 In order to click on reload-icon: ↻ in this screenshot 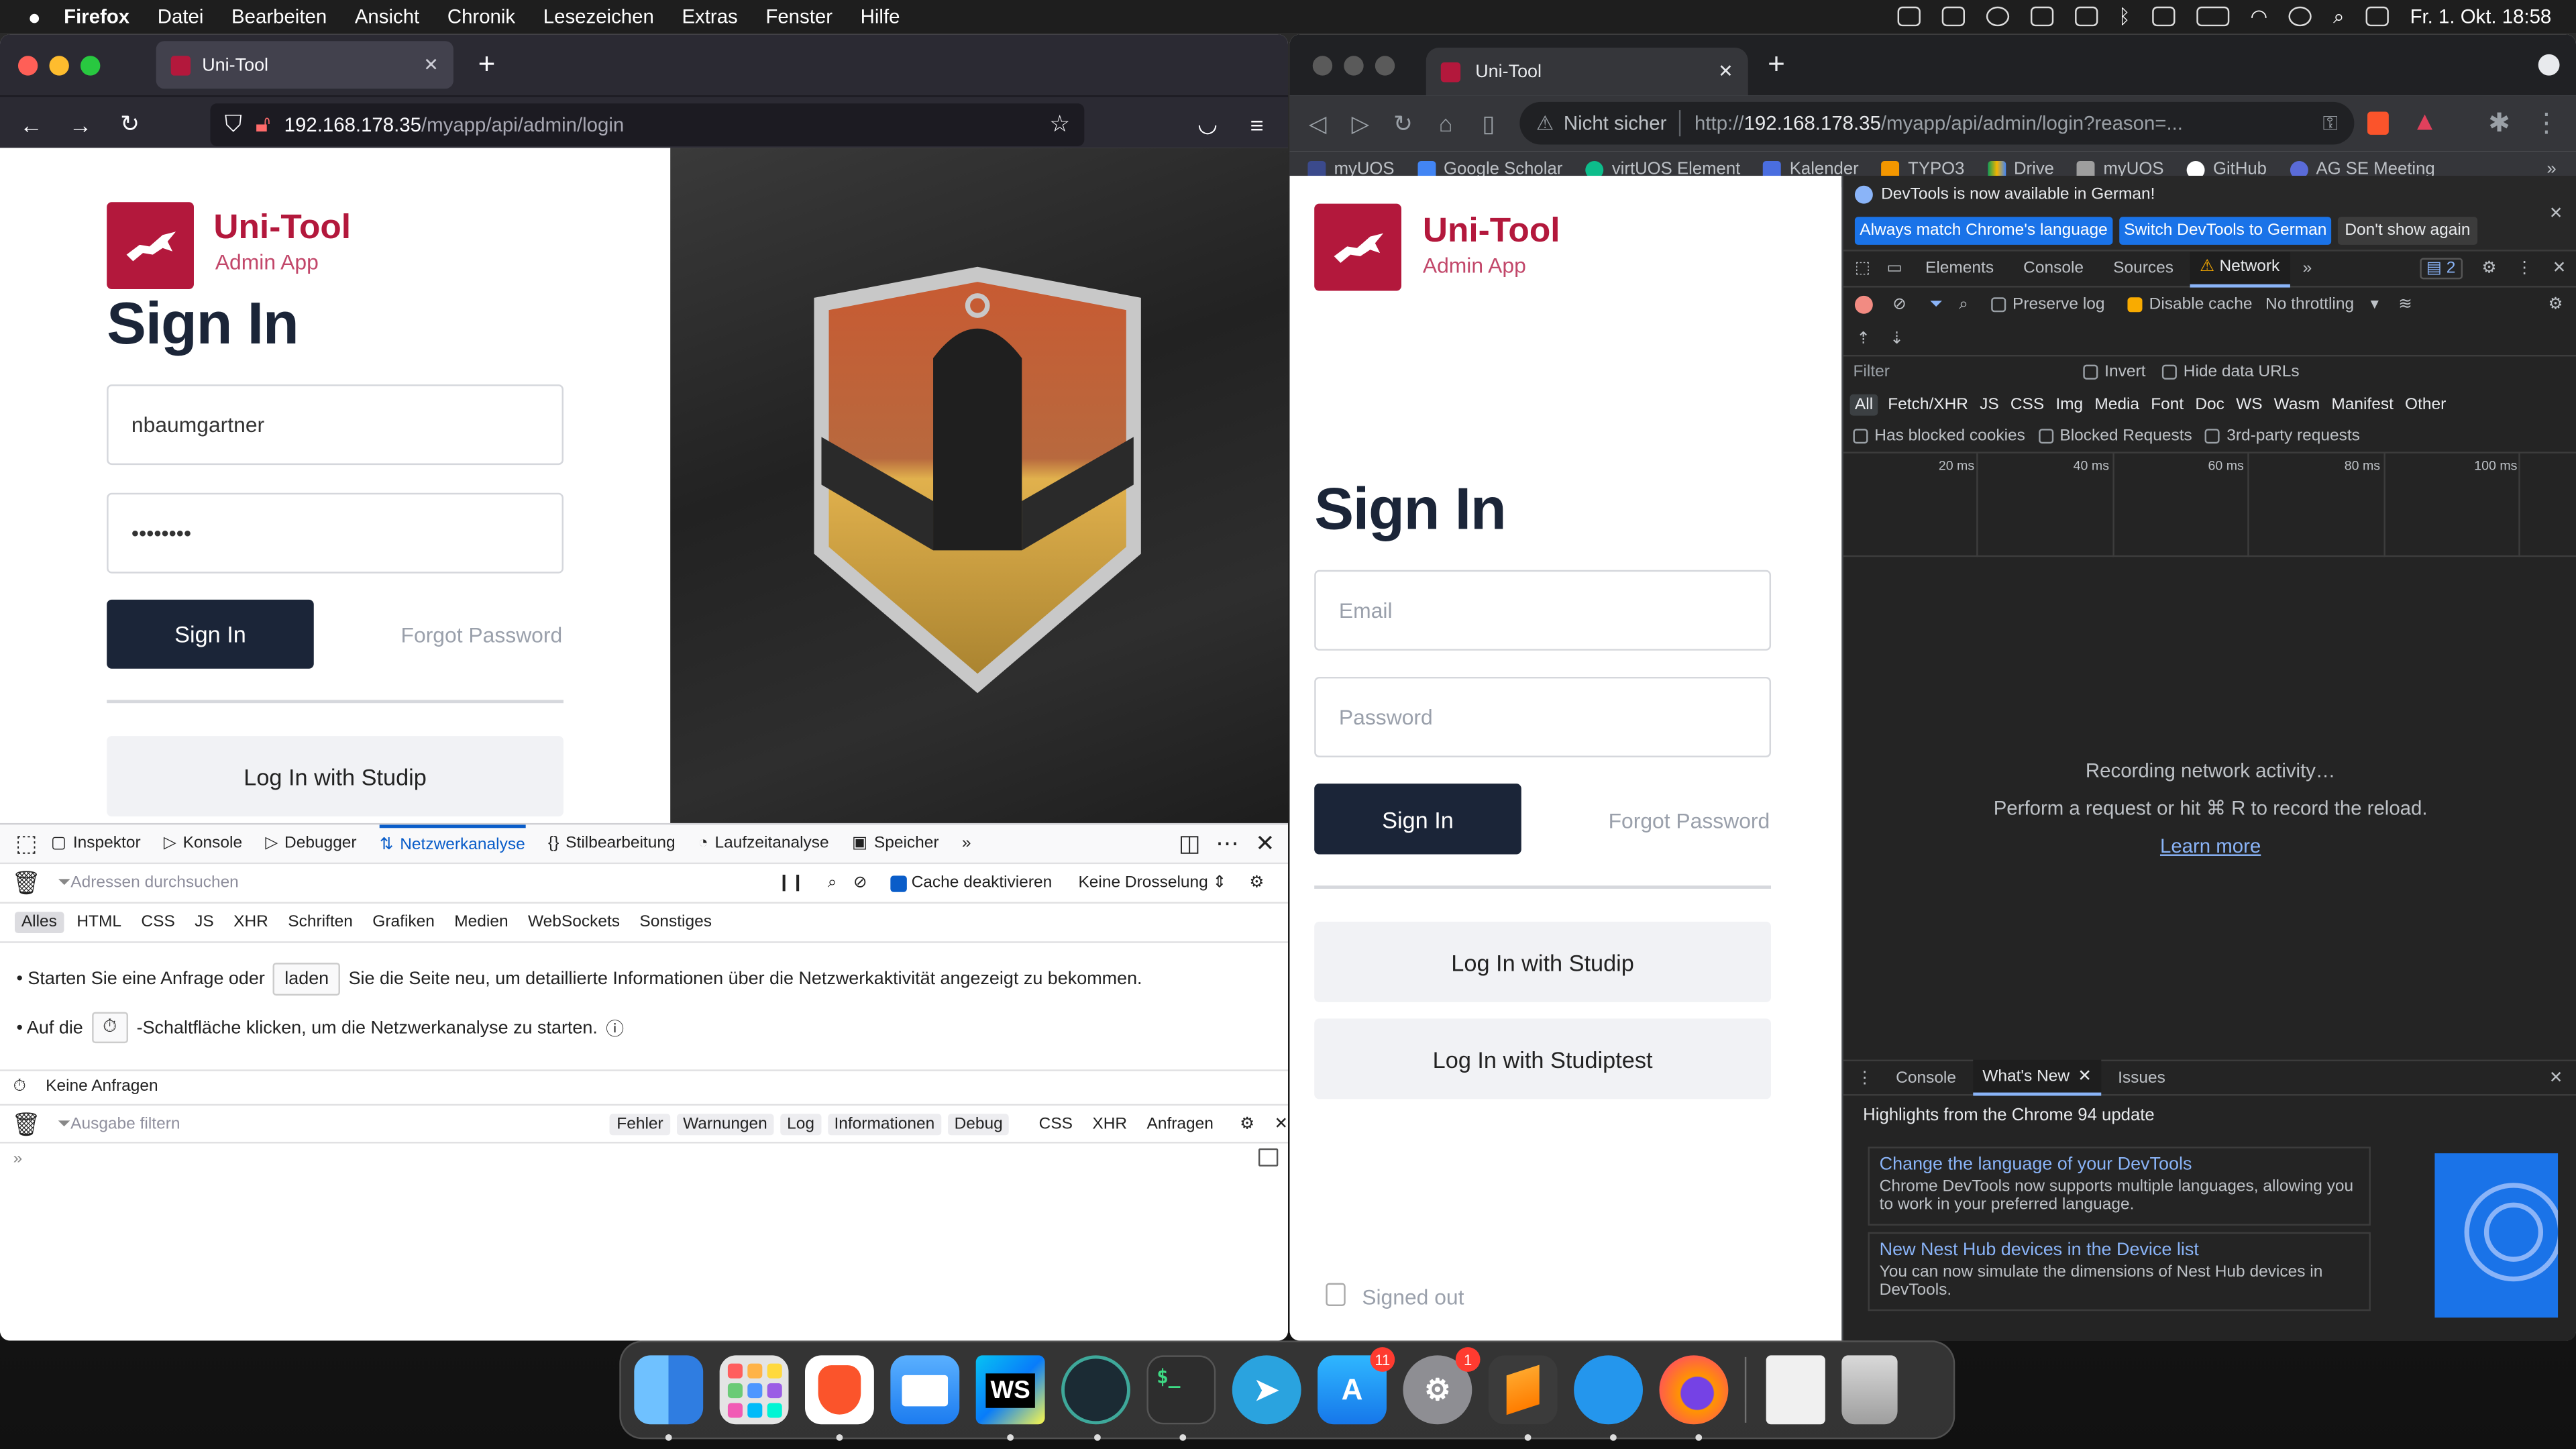, I will do `click(129, 124)`.